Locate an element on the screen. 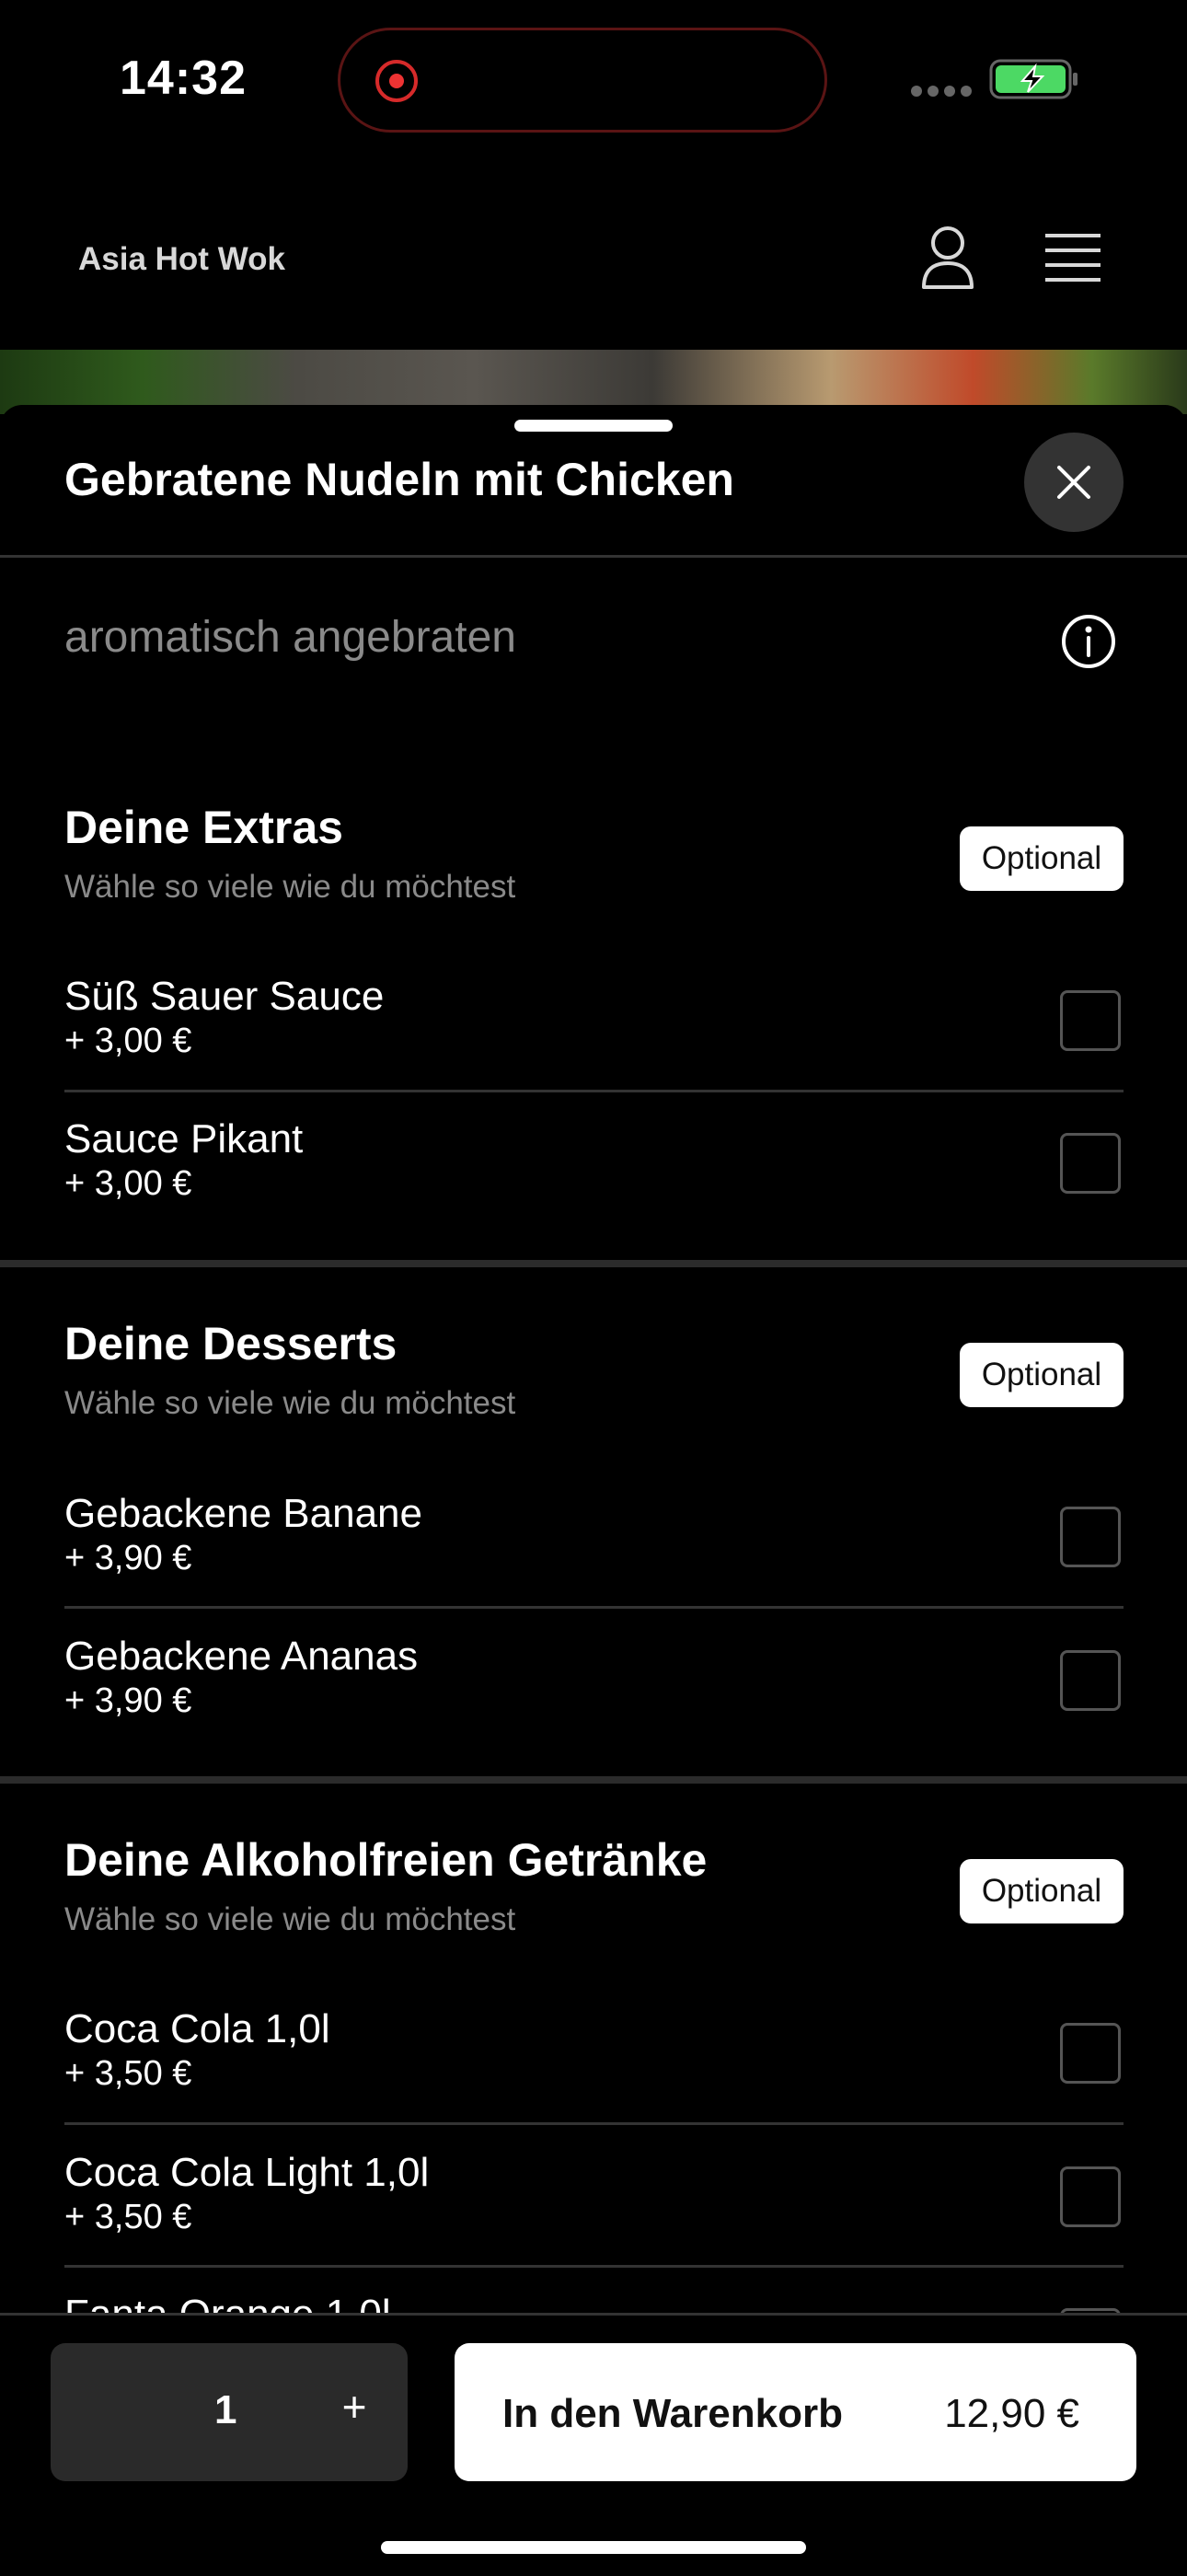 The image size is (1187, 2576). menu-icon is located at coordinates (1072, 260).